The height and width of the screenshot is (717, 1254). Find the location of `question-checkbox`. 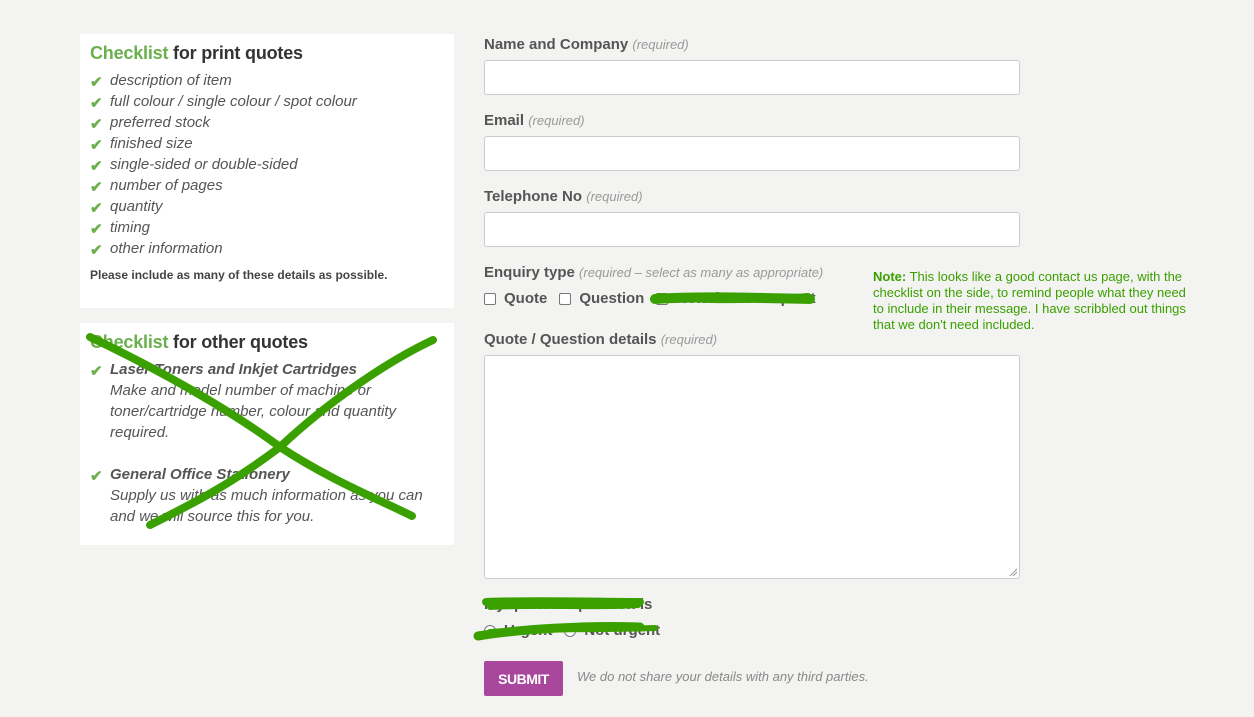

question-checkbox is located at coordinates (565, 298).